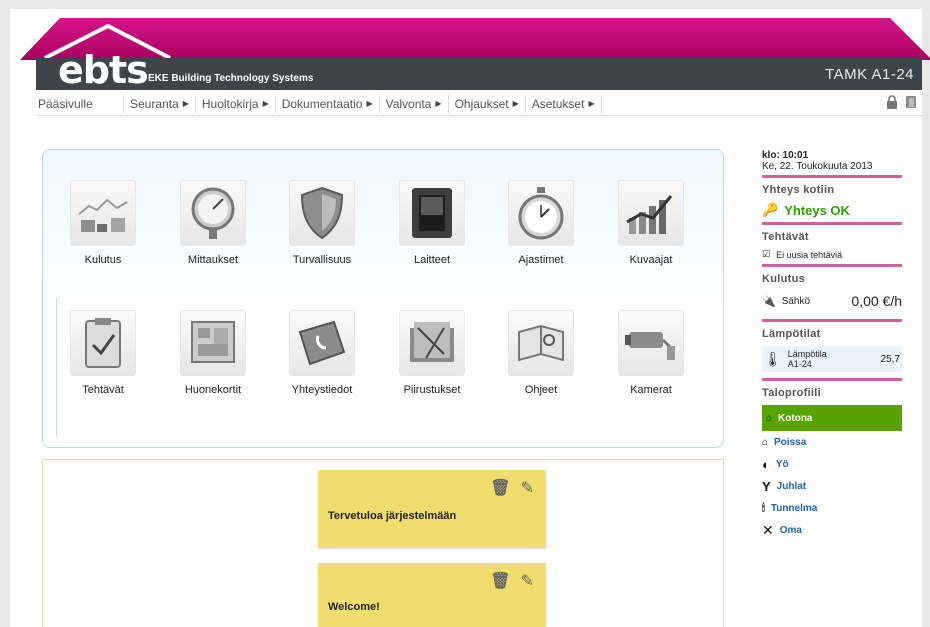 This screenshot has width=930, height=627. I want to click on nav-home: Pääsivulle, so click(80, 103).